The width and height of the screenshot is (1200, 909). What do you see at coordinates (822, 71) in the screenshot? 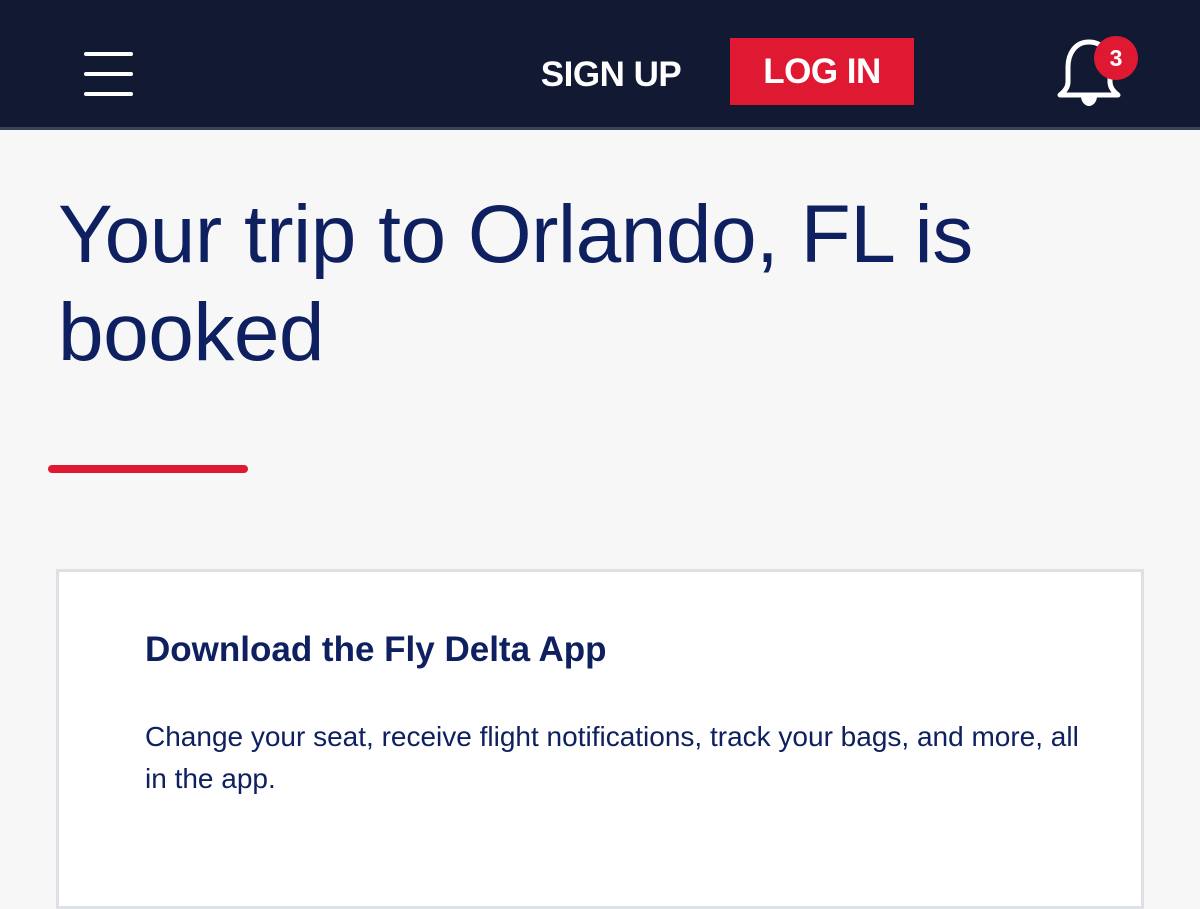
I see `log-in-button: LOG IN` at bounding box center [822, 71].